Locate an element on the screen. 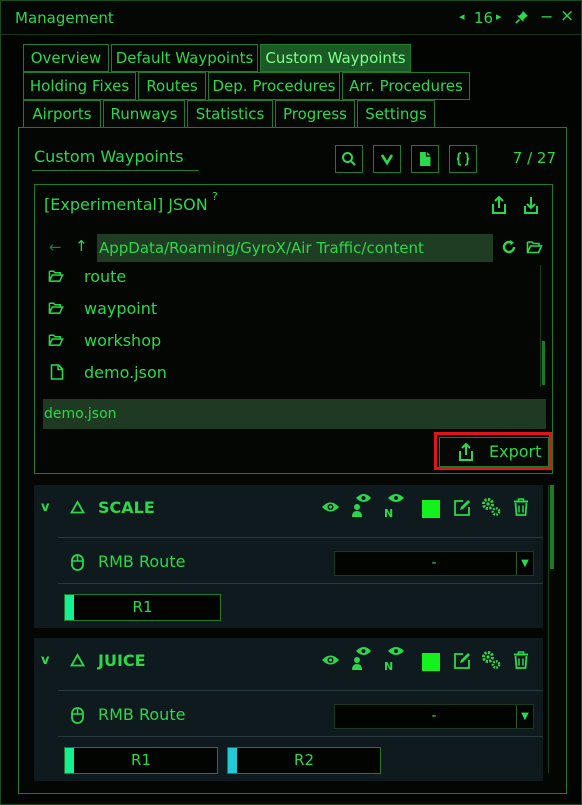  collapse-all-button is located at coordinates (387, 159).